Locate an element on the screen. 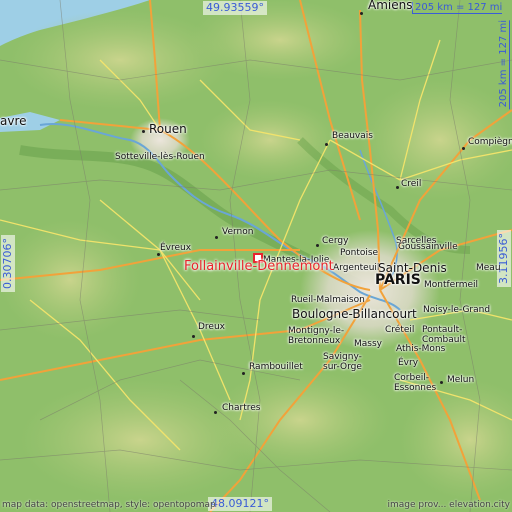 The image size is (512, 512). scale-bar-vertical: 205 km = 127 mi is located at coordinates (504, 65).